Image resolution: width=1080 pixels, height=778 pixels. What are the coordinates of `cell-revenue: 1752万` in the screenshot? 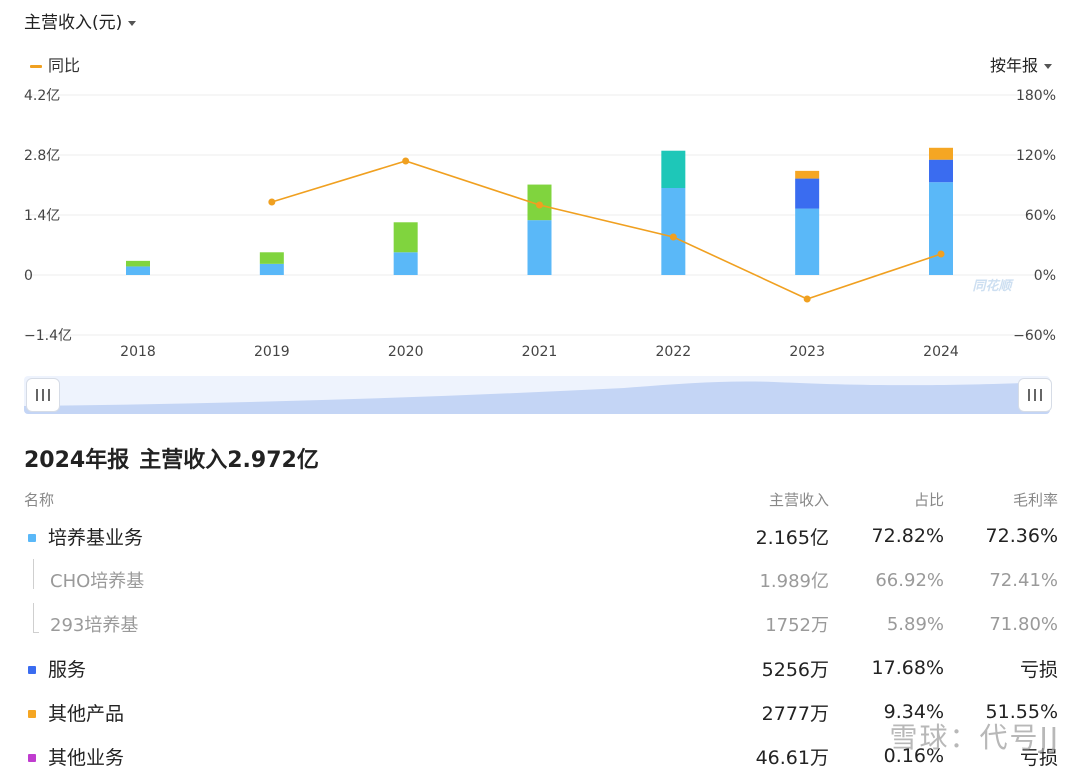 It's located at (797, 625).